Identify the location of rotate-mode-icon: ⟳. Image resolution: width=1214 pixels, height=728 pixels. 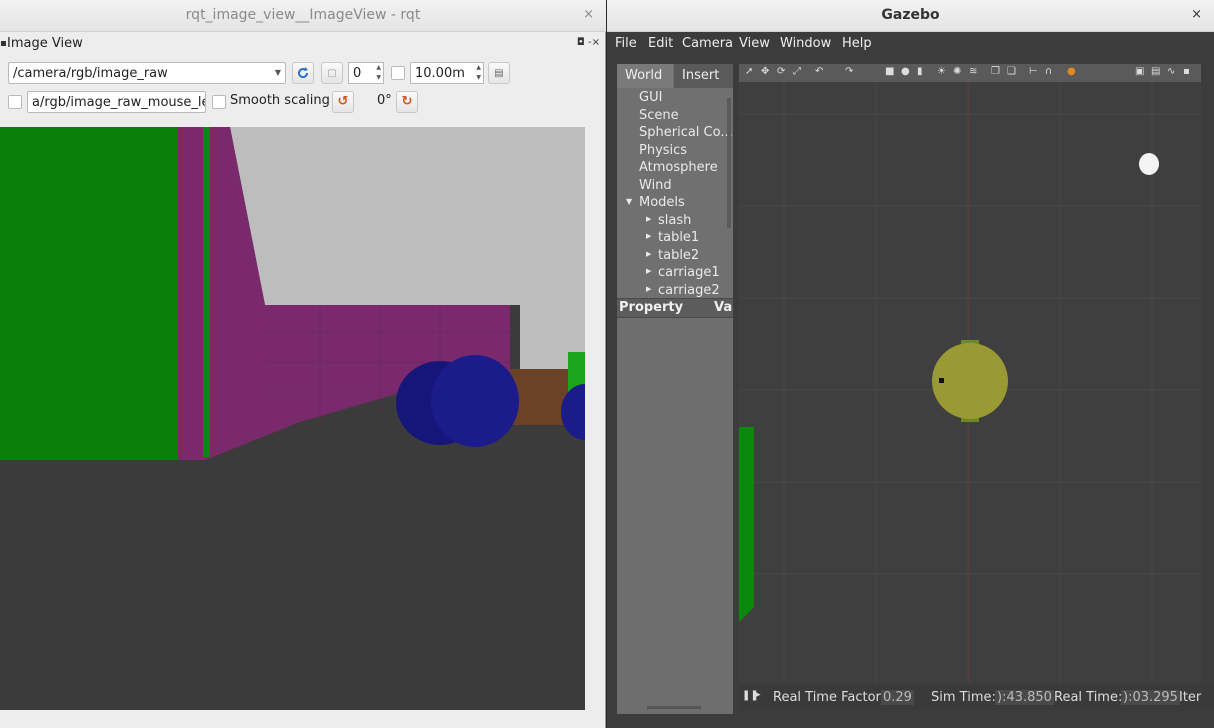
(781, 71).